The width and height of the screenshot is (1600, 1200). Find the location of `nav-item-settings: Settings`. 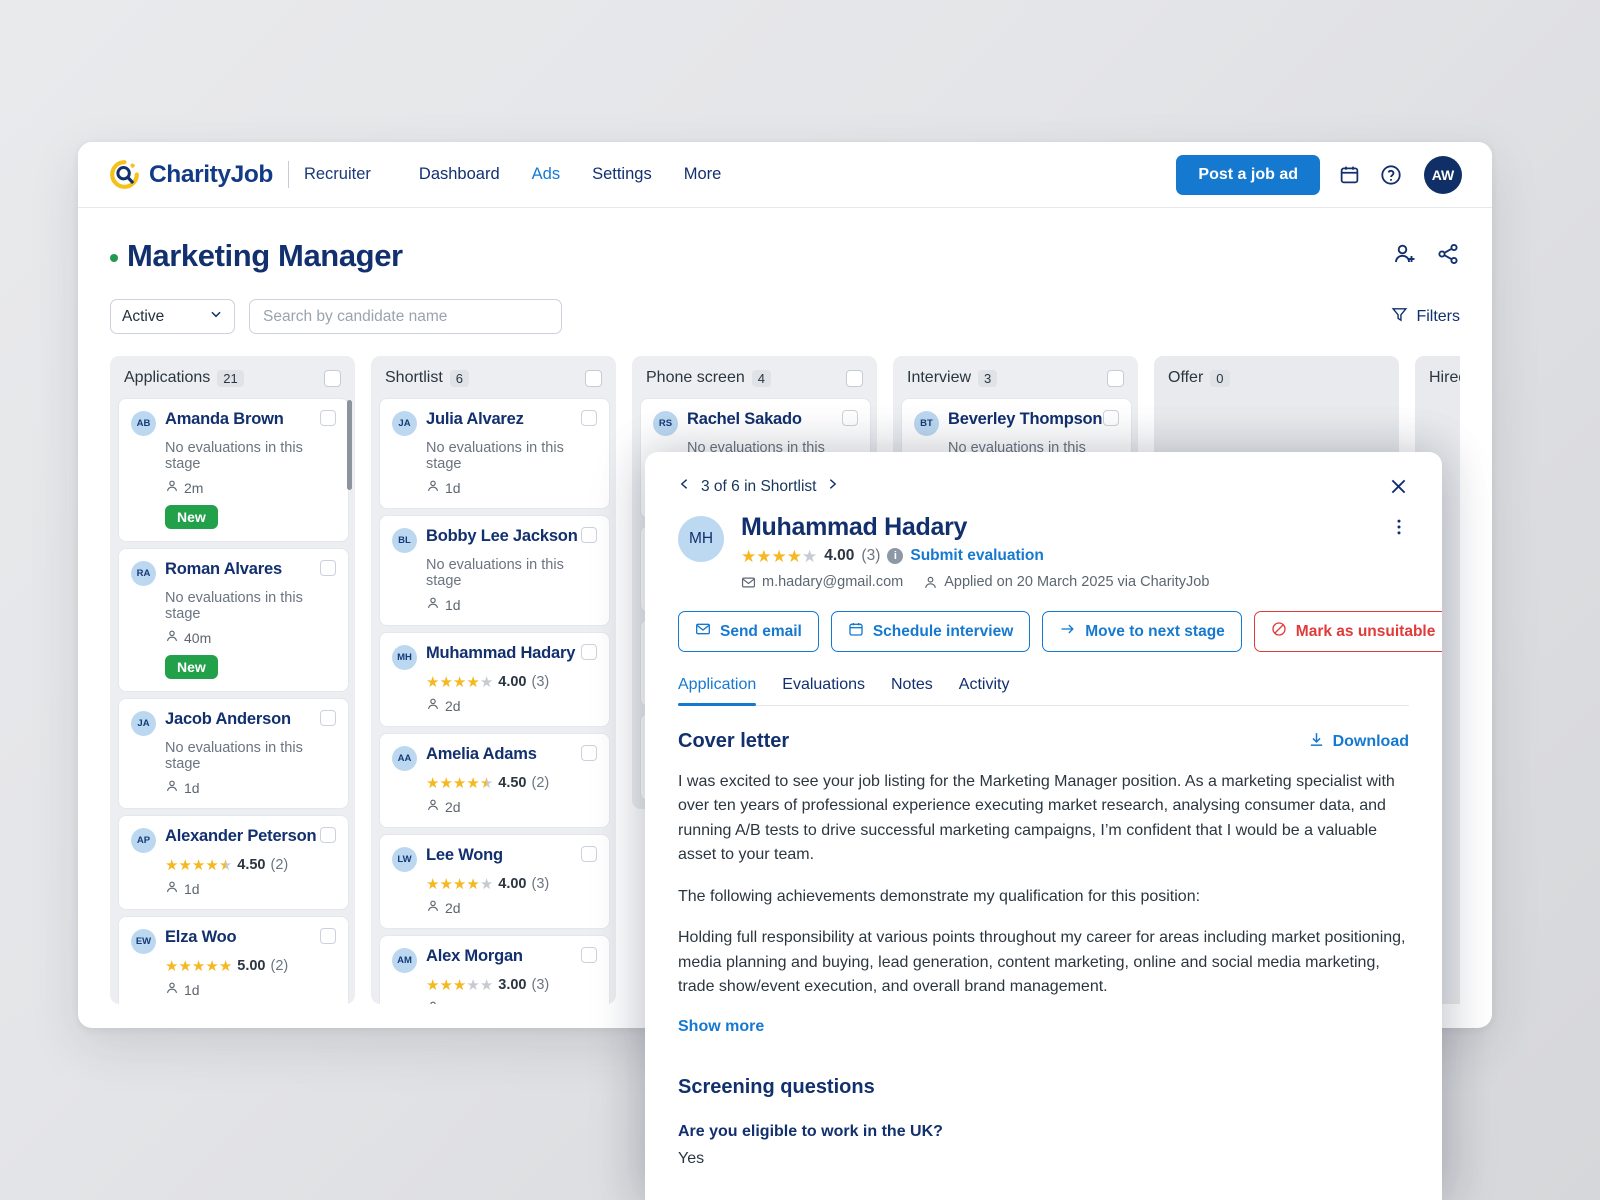

nav-item-settings: Settings is located at coordinates (622, 174).